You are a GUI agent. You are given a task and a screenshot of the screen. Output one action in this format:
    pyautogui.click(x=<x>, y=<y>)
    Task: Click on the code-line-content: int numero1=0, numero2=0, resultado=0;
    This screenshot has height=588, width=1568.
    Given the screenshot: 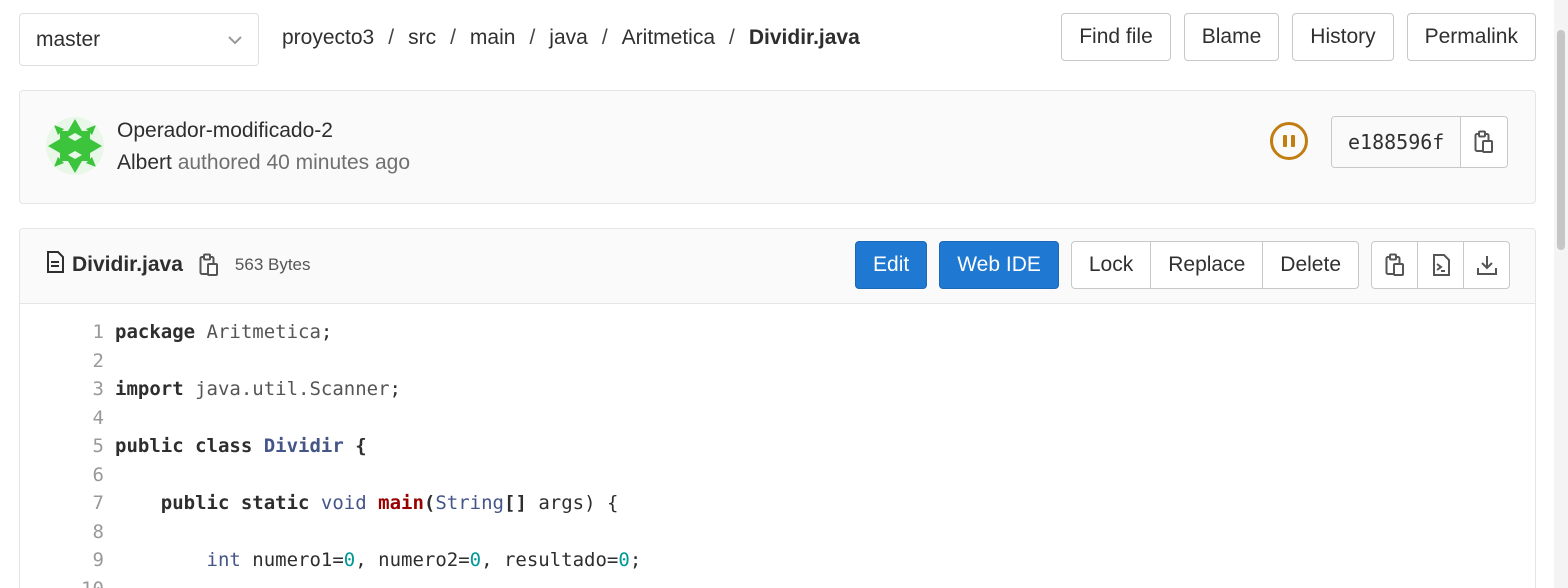 What is the action you would take?
    pyautogui.click(x=378, y=560)
    